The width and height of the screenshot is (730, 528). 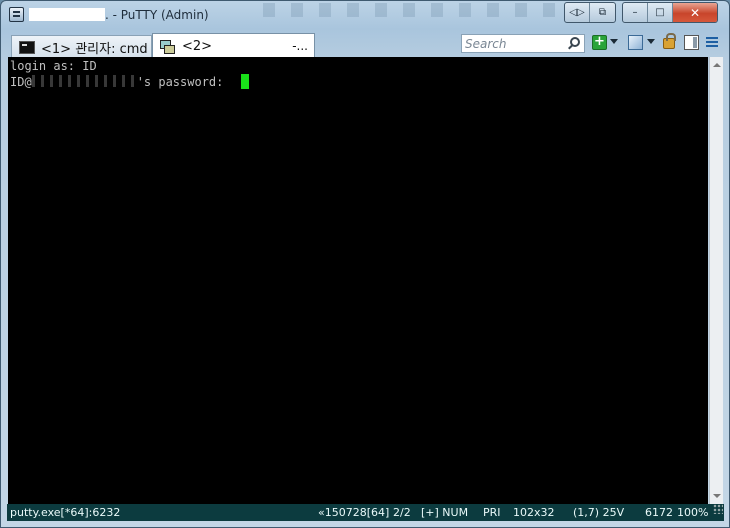 What do you see at coordinates (598, 512) in the screenshot?
I see `status-cursor: (1,7) 25V` at bounding box center [598, 512].